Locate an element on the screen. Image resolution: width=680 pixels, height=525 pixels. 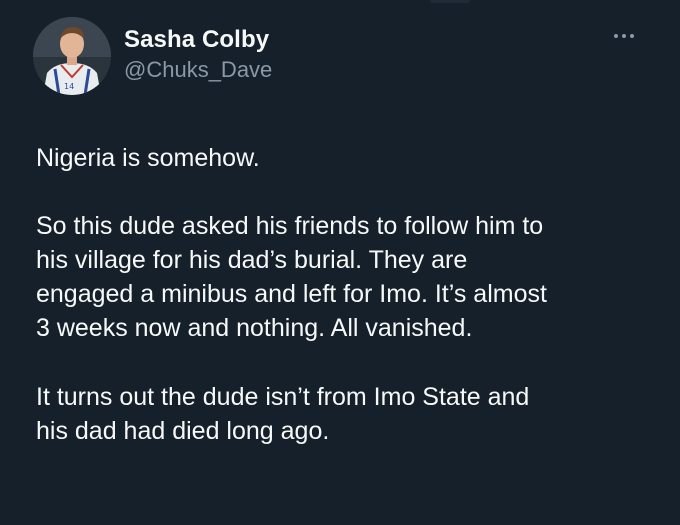
profile-photo: 14 is located at coordinates (72, 56).